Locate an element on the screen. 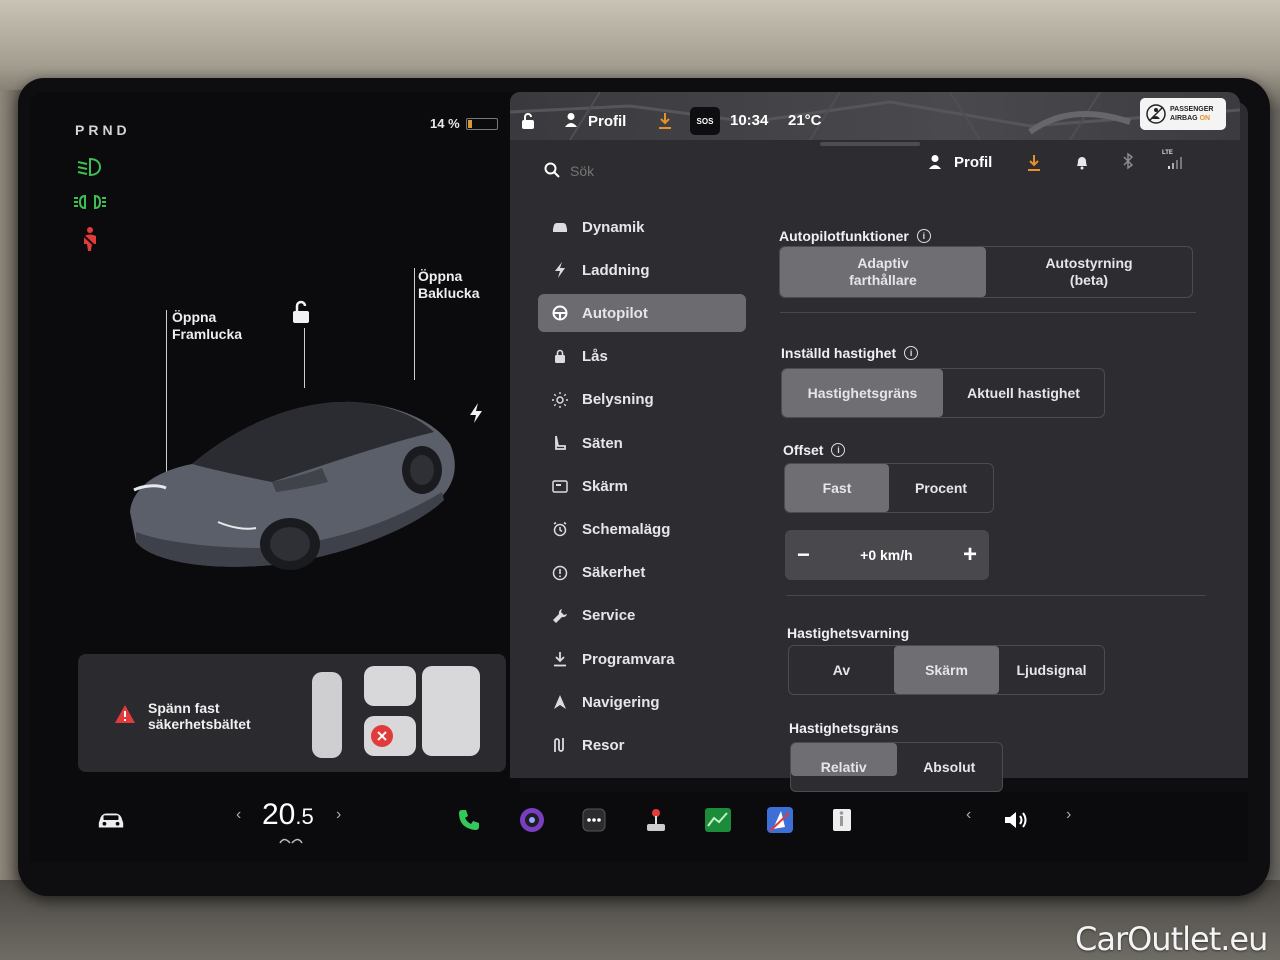 This screenshot has height=960, width=1280. menu-item-laddning: Laddning is located at coordinates (642, 270).